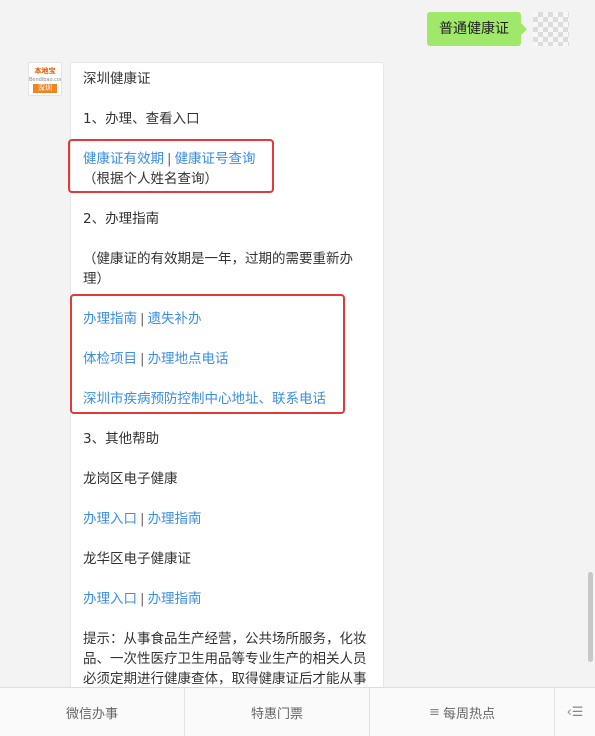  I want to click on menu-weekly-hot: ≡ 每周热点, so click(462, 712).